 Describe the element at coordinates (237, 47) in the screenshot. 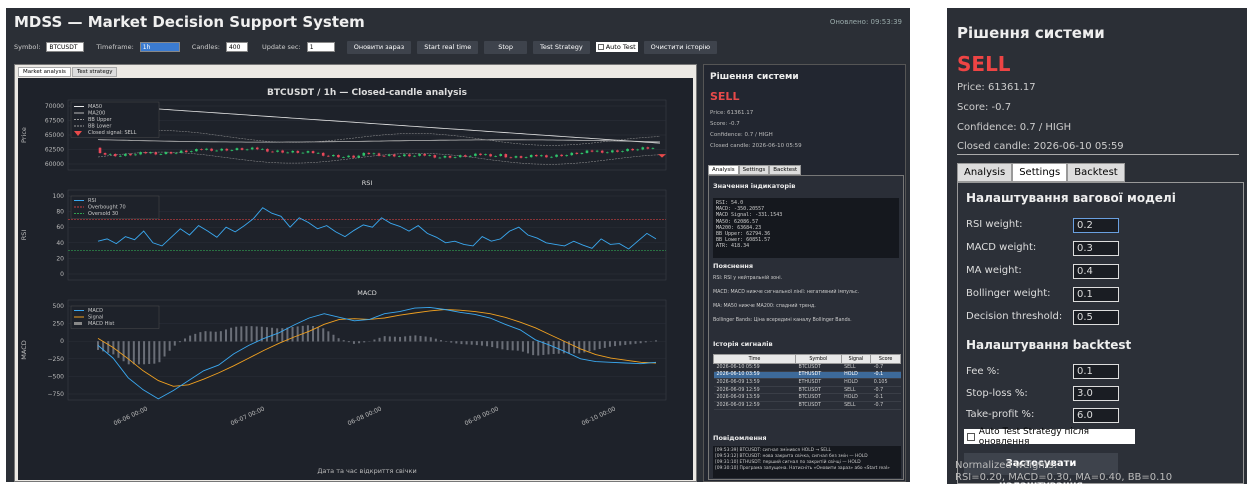

I see `candles-input: 400` at that location.